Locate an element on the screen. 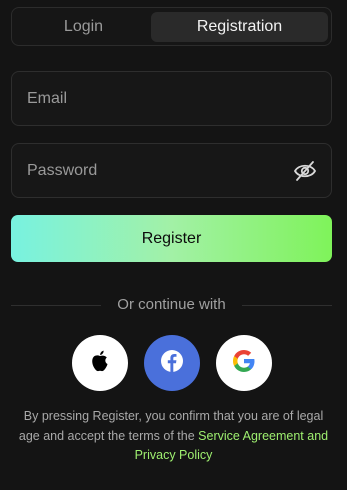  tab-login: Login is located at coordinates (83, 27).